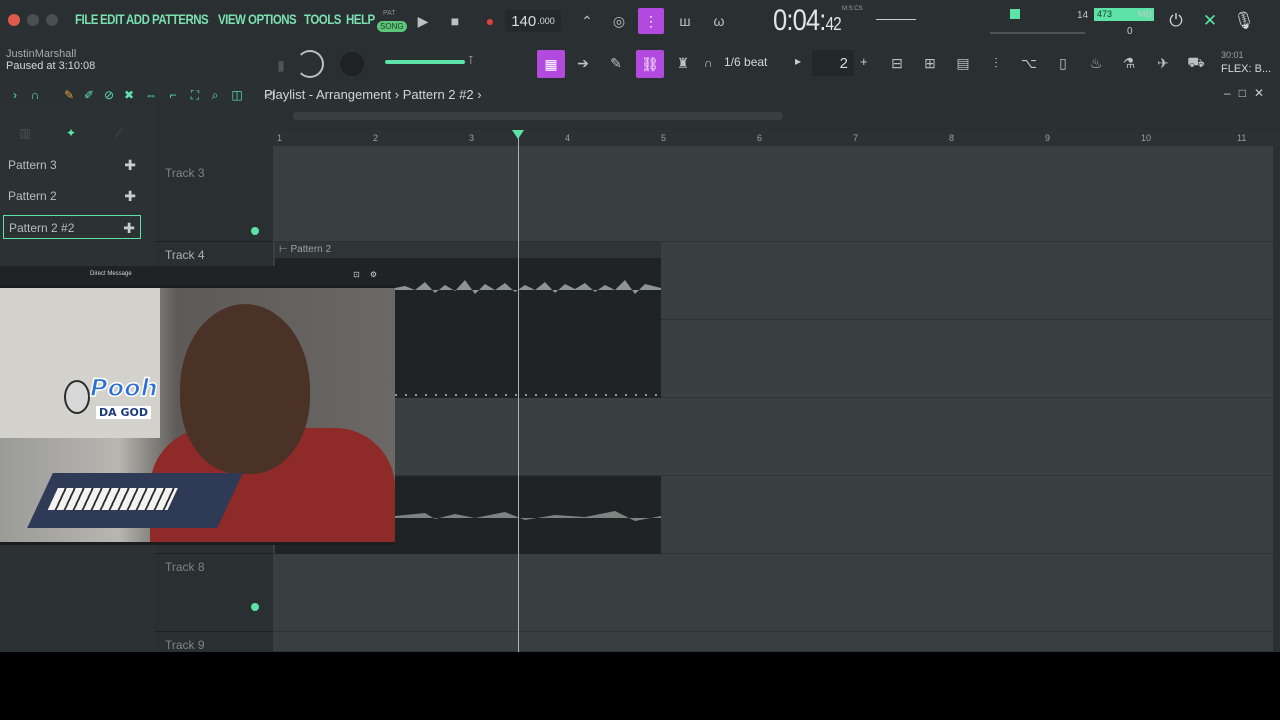 Image resolution: width=1280 pixels, height=720 pixels. What do you see at coordinates (72, 165) in the screenshot?
I see `pattern-item-pattern-3: Pattern 3 ✚` at bounding box center [72, 165].